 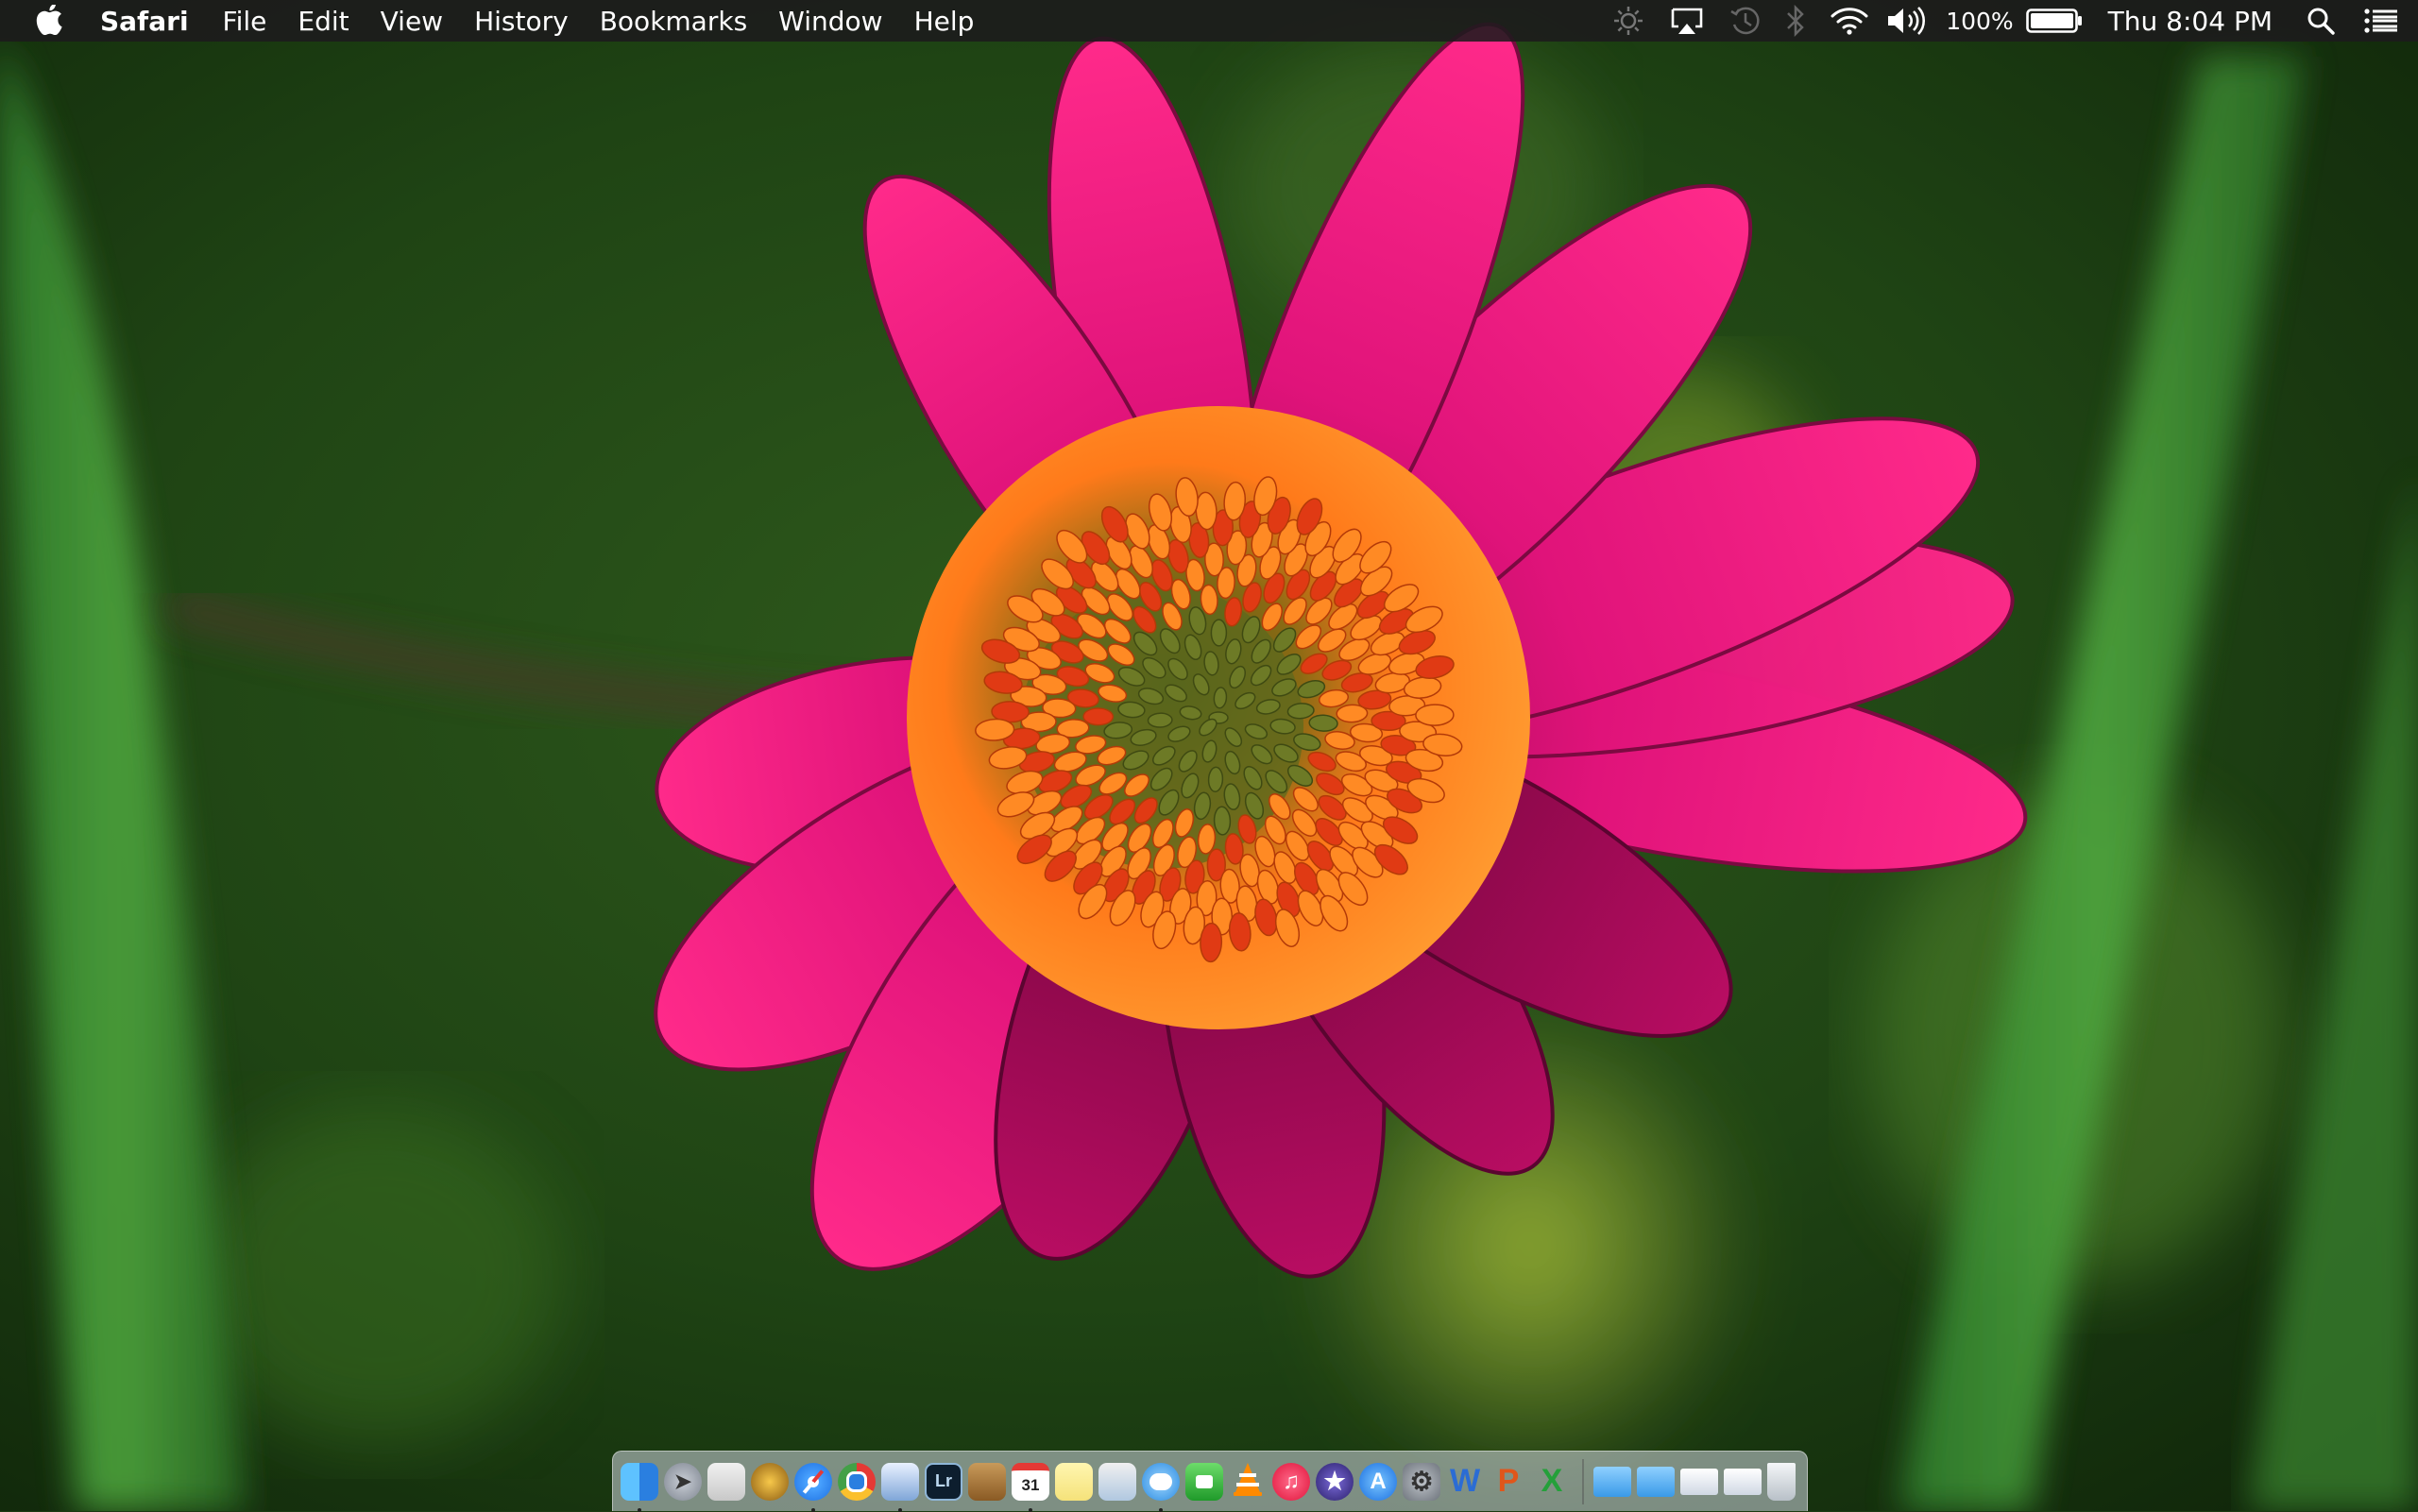 I want to click on dock-item-powerpoint: P, so click(x=1508, y=1482).